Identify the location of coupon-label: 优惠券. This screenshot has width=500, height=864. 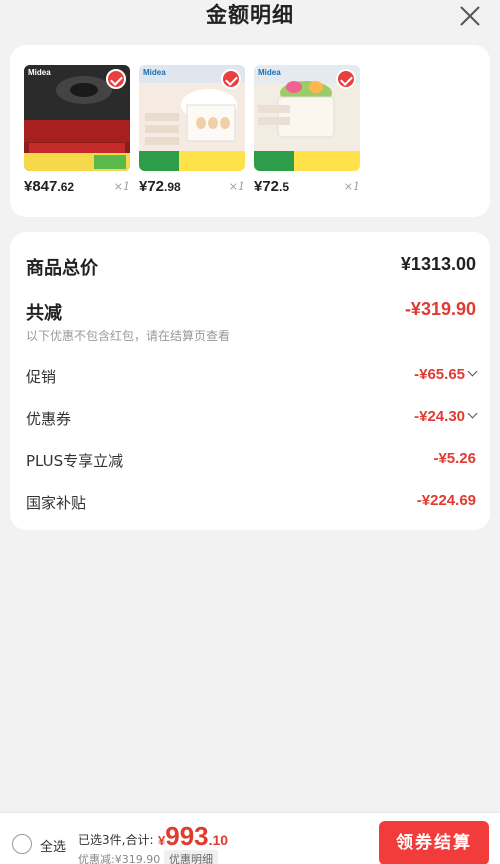
(49, 419).